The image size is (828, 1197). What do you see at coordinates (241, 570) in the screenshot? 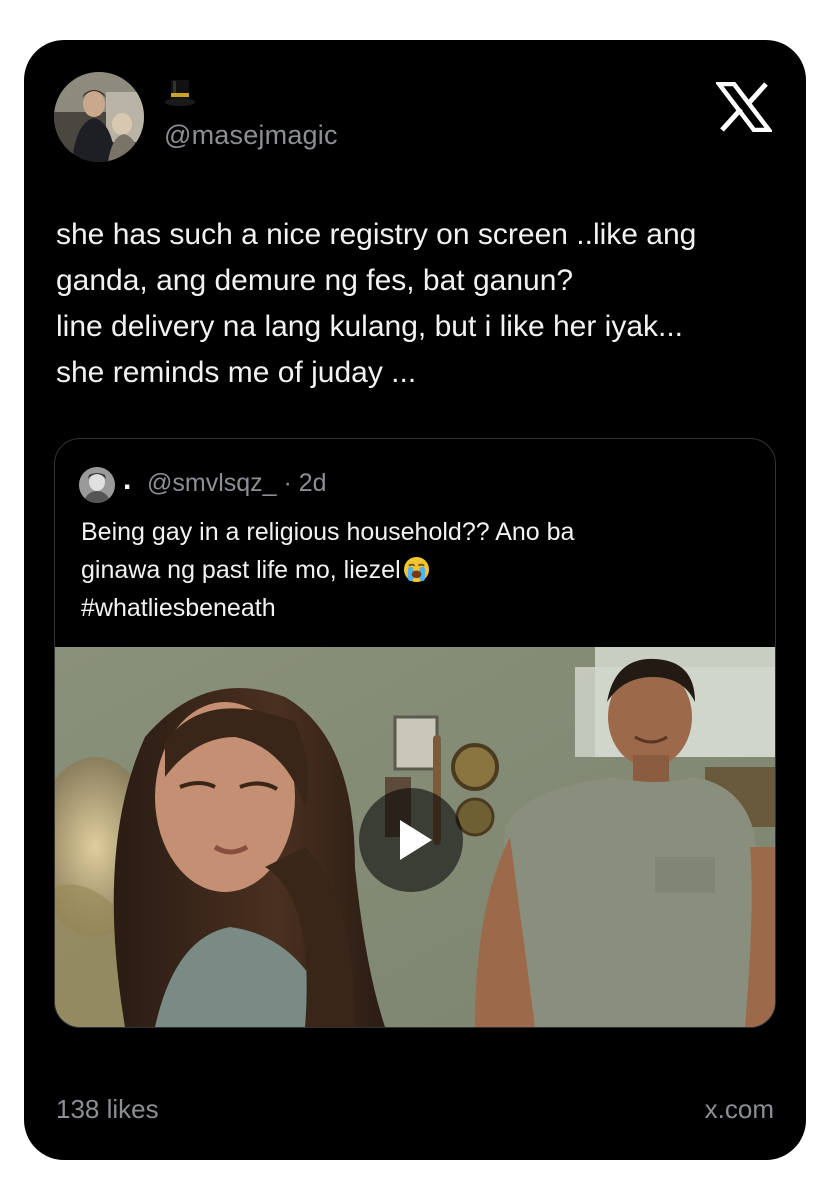
I see `quoted-line: ginawa ng past life mo, liezel` at bounding box center [241, 570].